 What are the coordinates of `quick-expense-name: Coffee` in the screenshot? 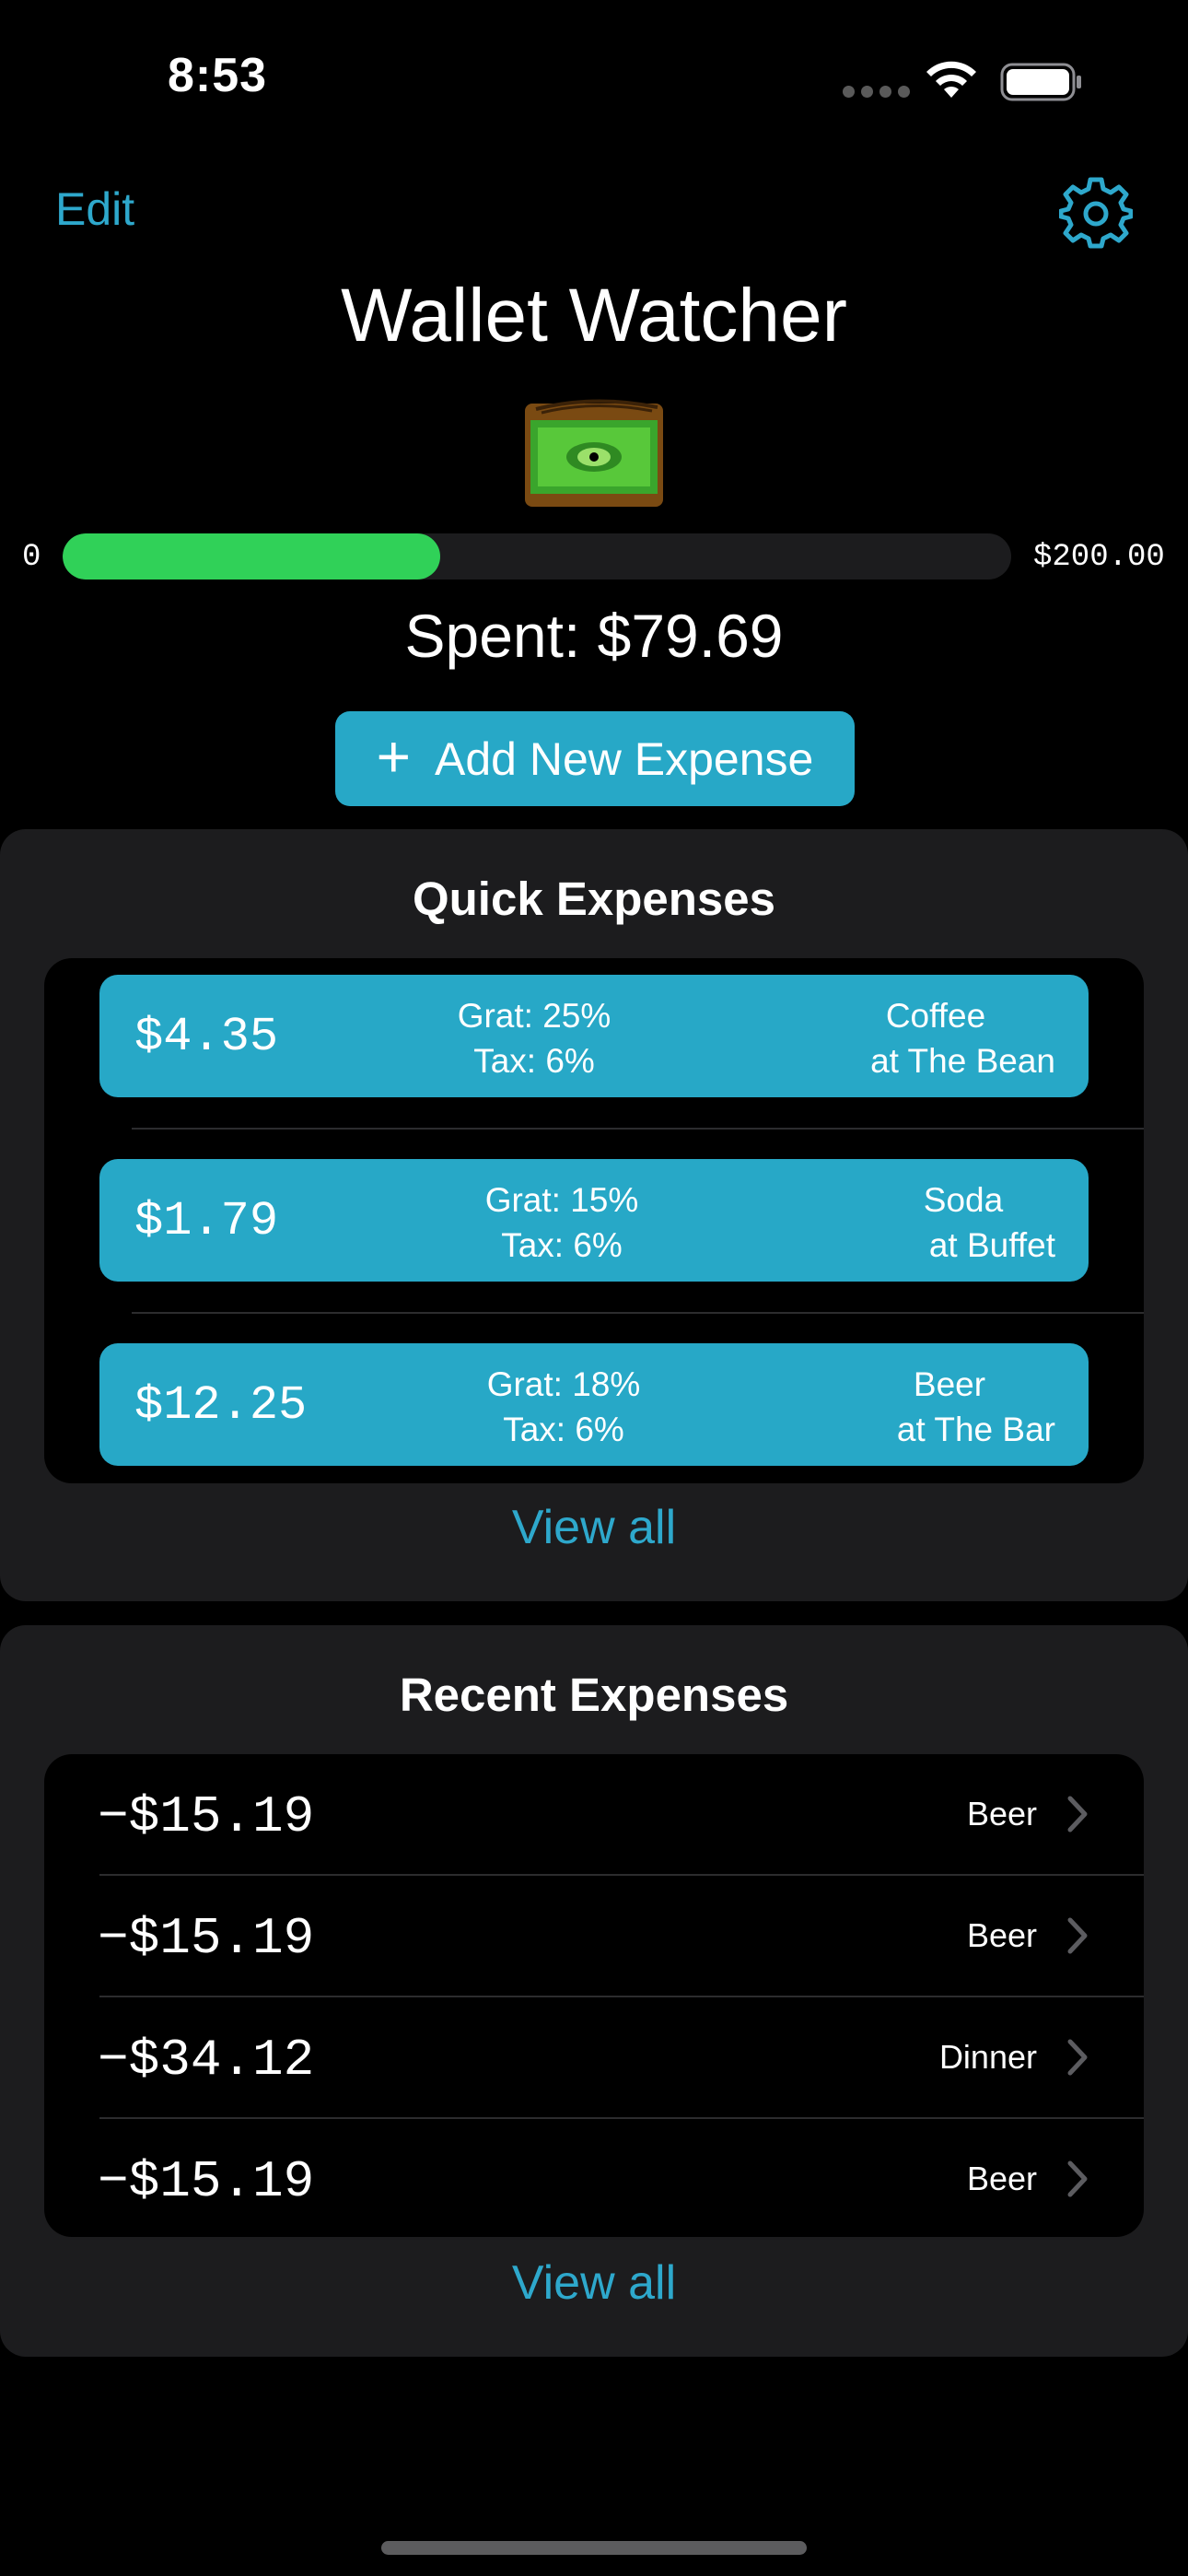 It's located at (935, 1016).